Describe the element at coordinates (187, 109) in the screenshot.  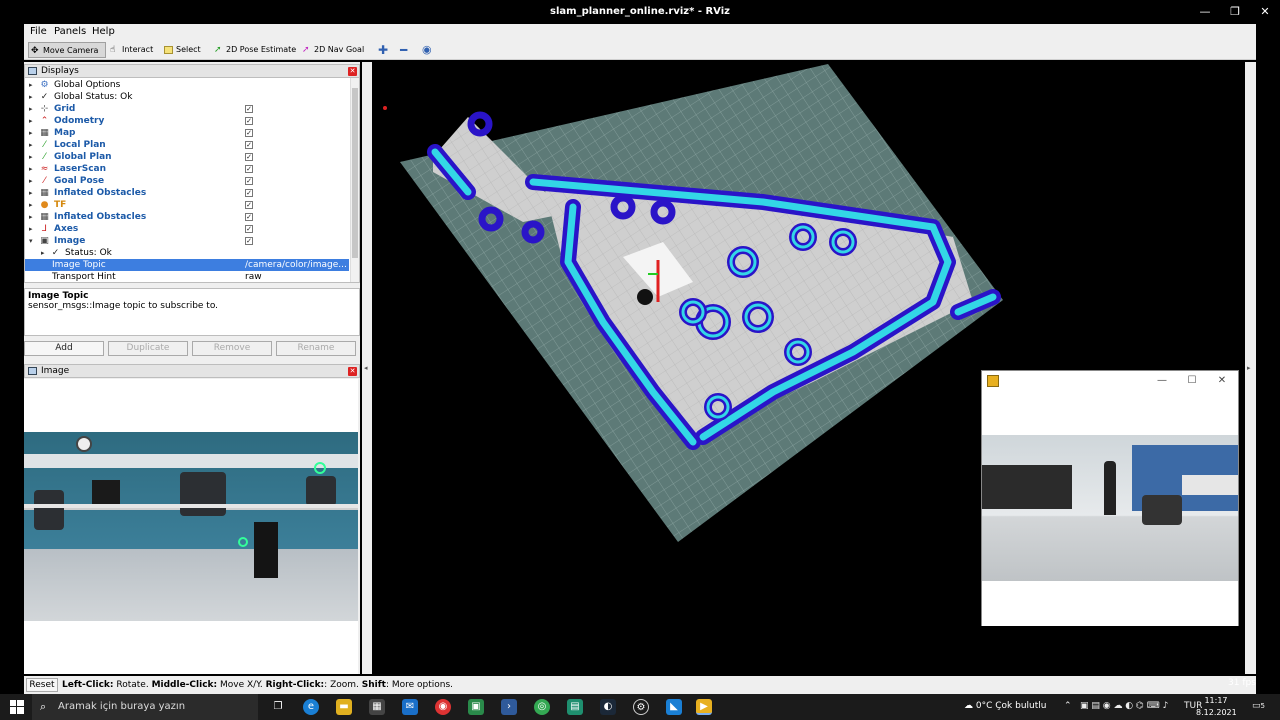
I see `tree-row-grid: ▸ ⊹ Grid ✓` at that location.